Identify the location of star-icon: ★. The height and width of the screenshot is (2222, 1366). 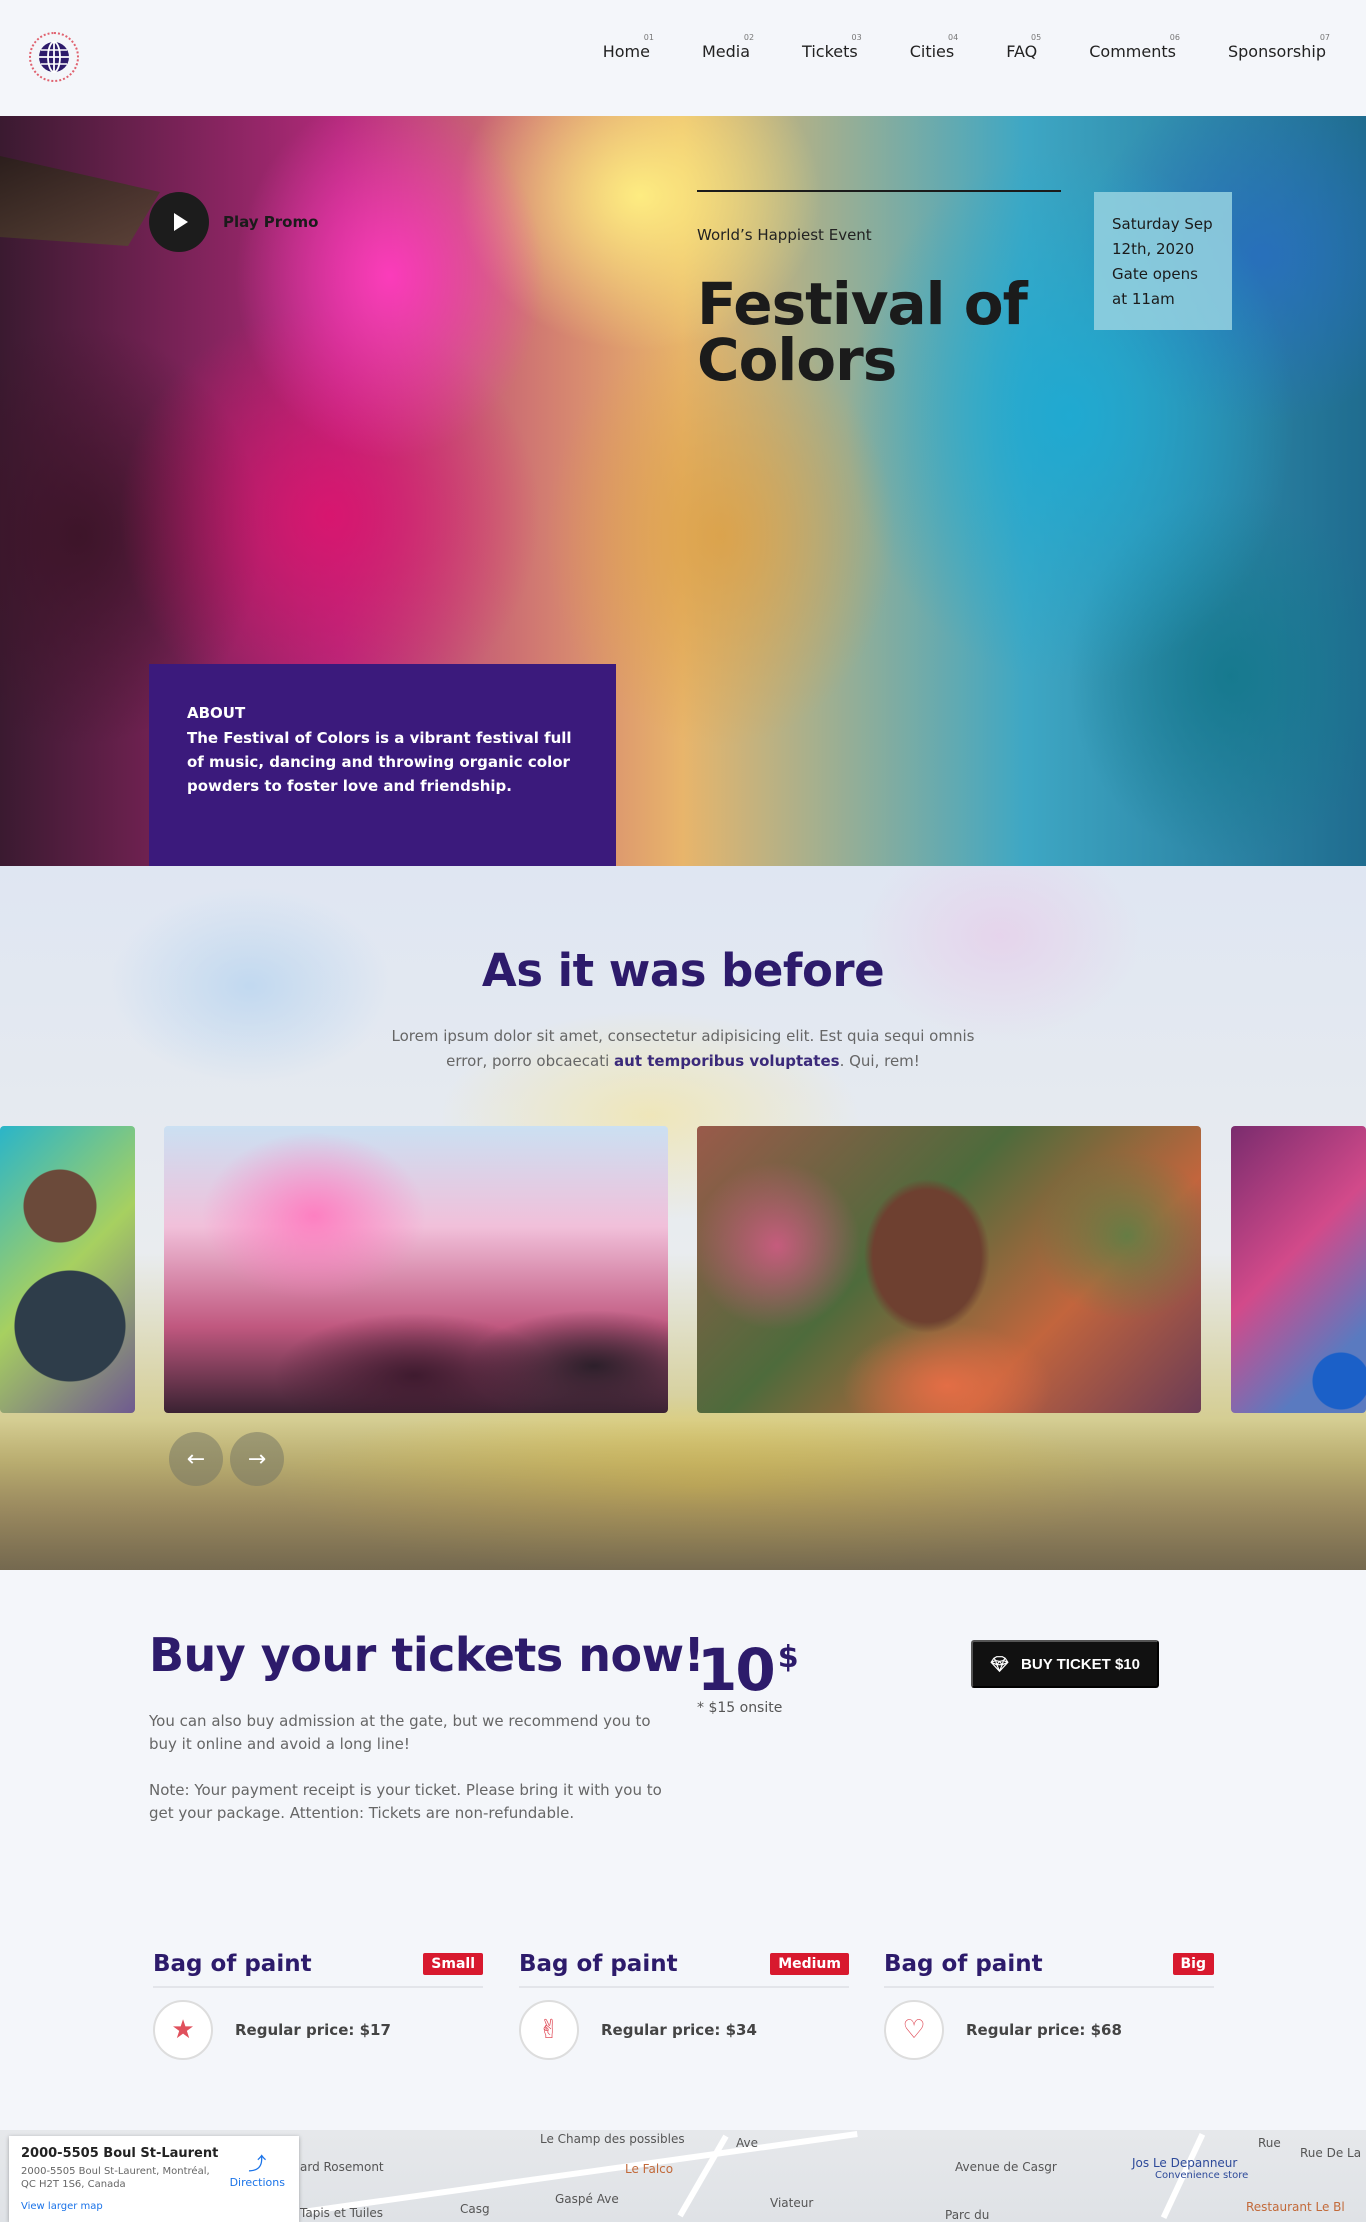
(183, 2030).